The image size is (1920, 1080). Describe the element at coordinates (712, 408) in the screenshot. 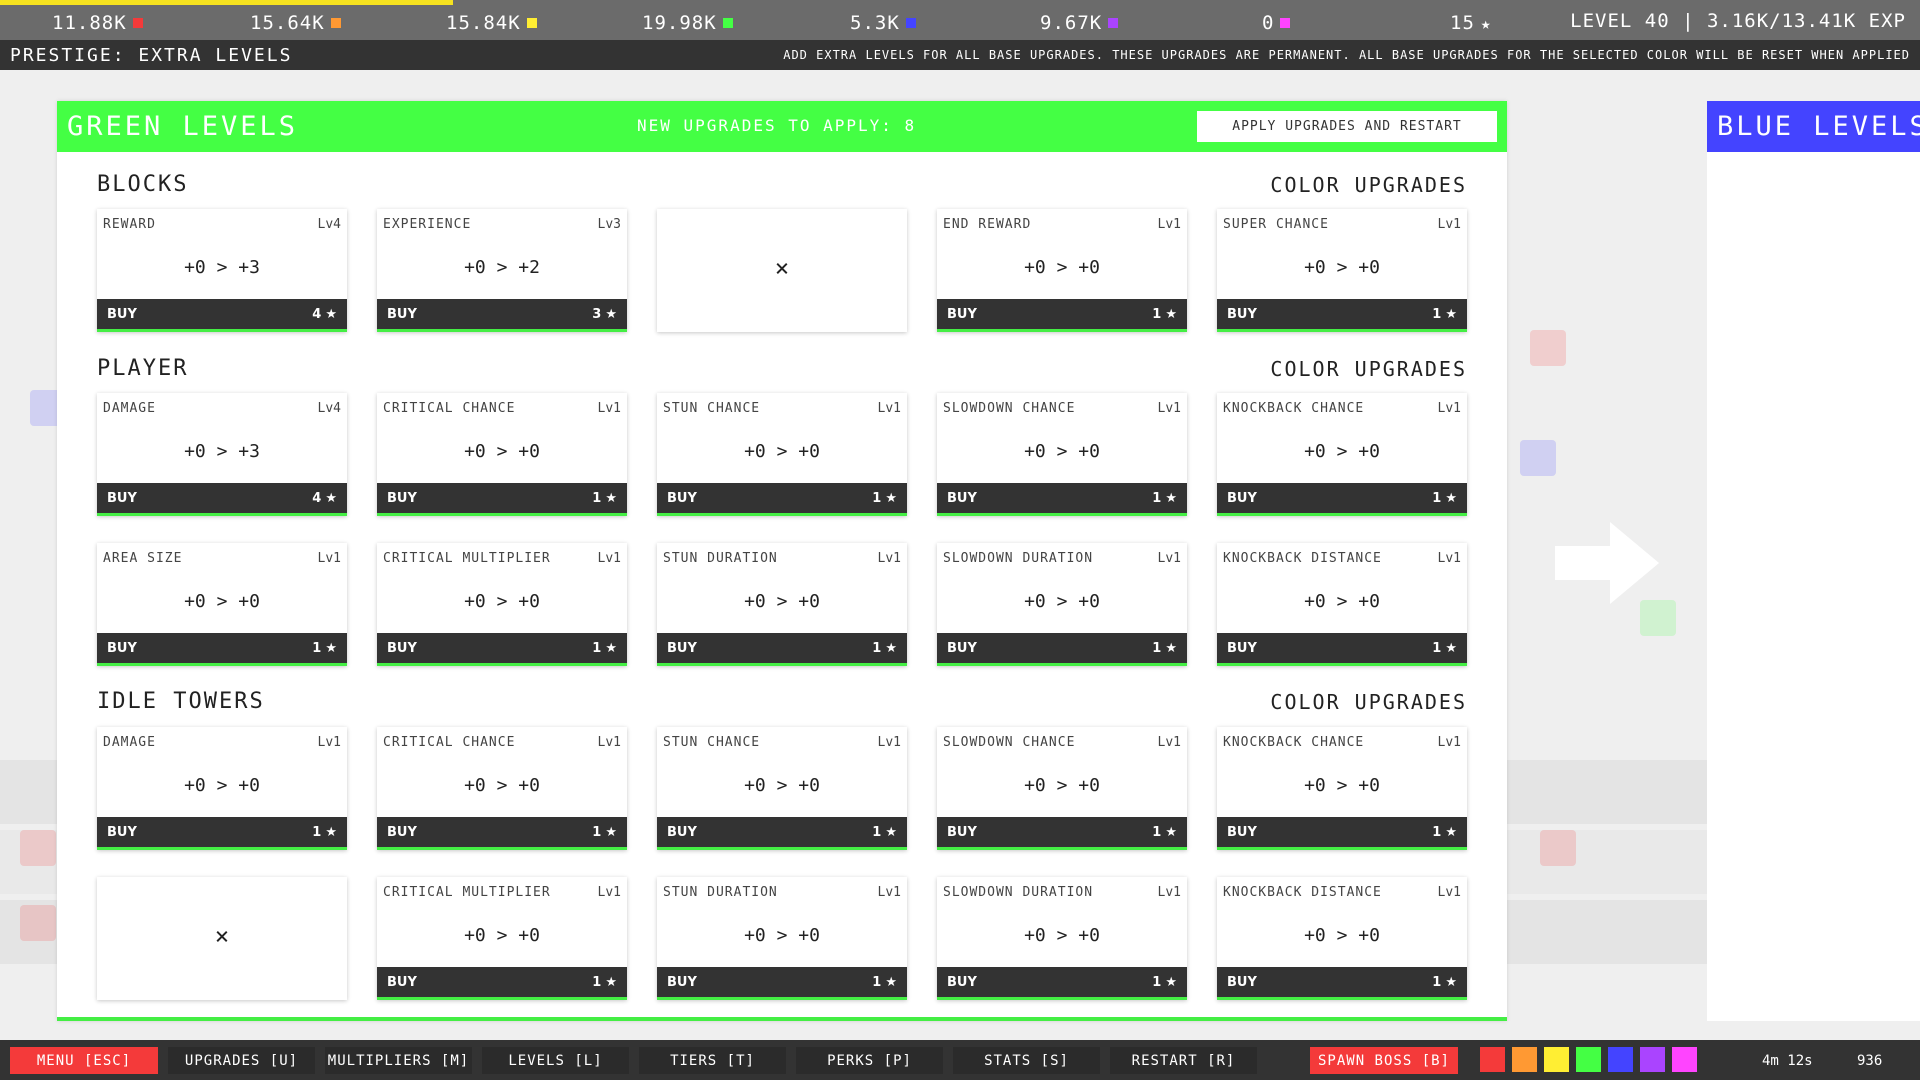

I see `upgrade-name: STUN CHANCE` at that location.